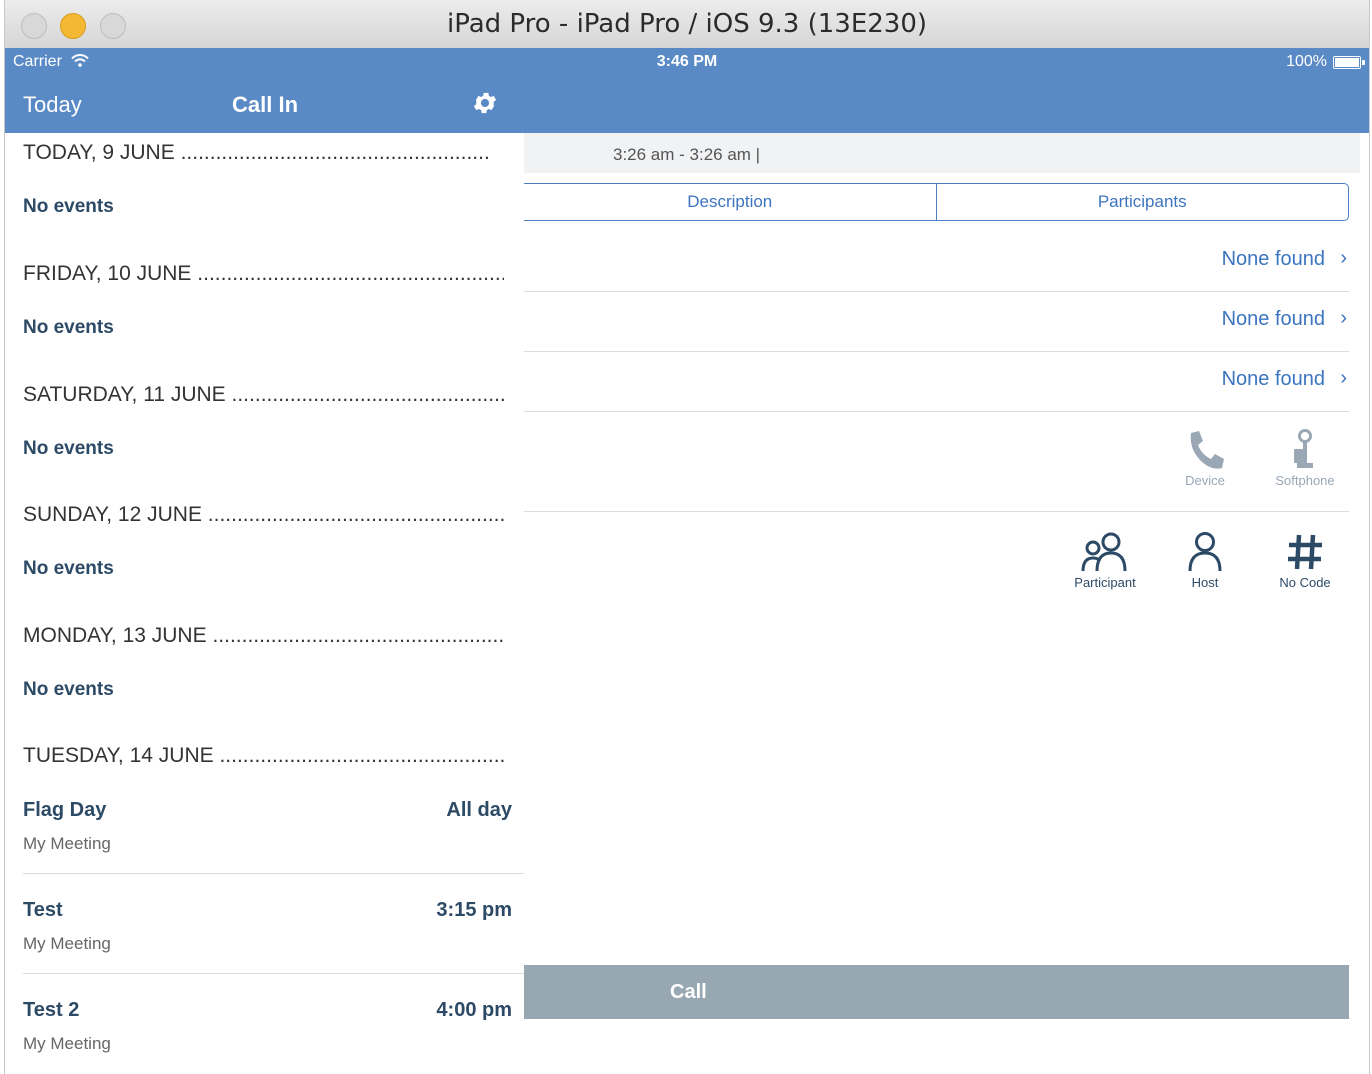  What do you see at coordinates (936, 261) in the screenshot?
I see `detail-row-1: None found ›` at bounding box center [936, 261].